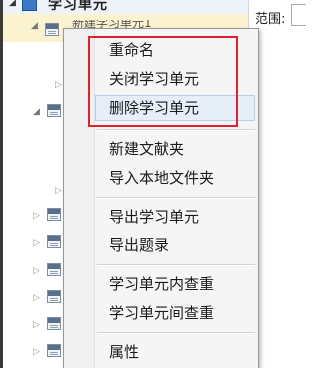  What do you see at coordinates (175, 108) in the screenshot?
I see `menu-item-delete-unit: 删除学习单元` at bounding box center [175, 108].